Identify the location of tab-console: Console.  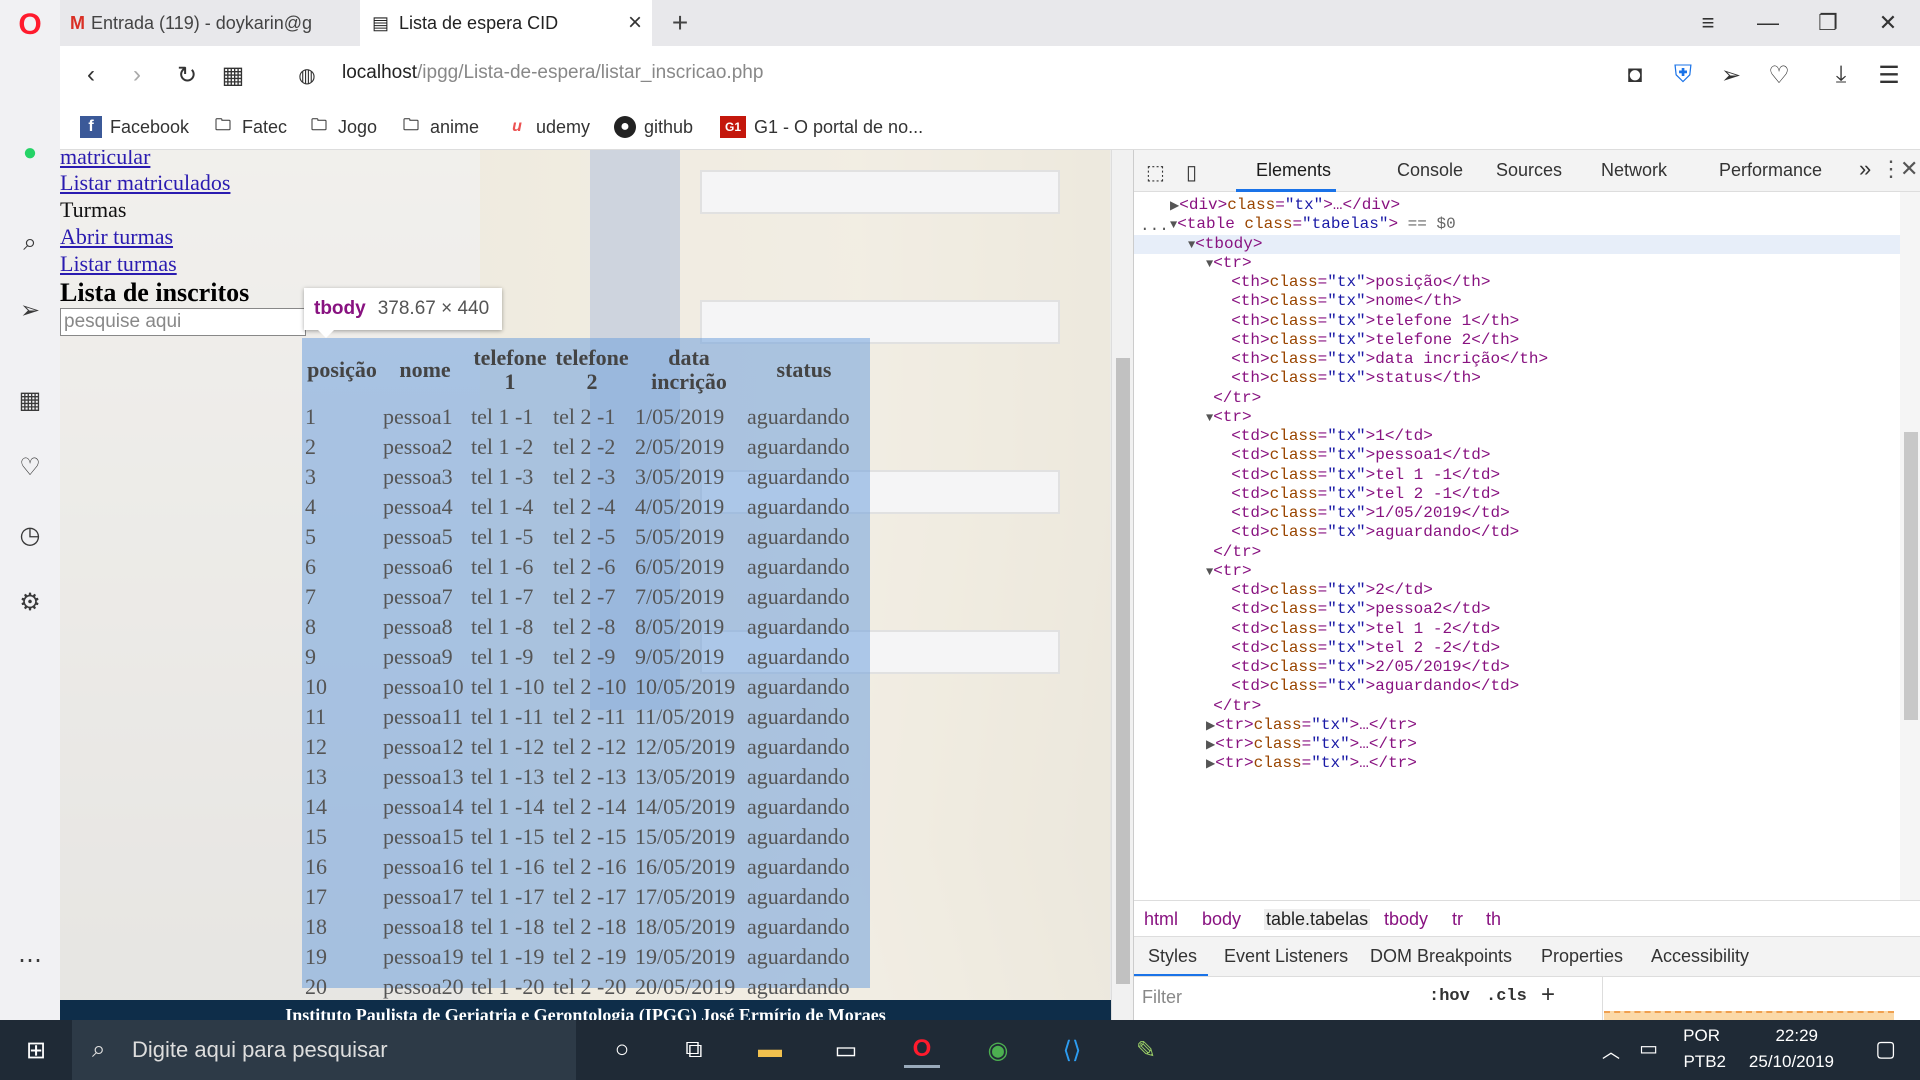
(1430, 170).